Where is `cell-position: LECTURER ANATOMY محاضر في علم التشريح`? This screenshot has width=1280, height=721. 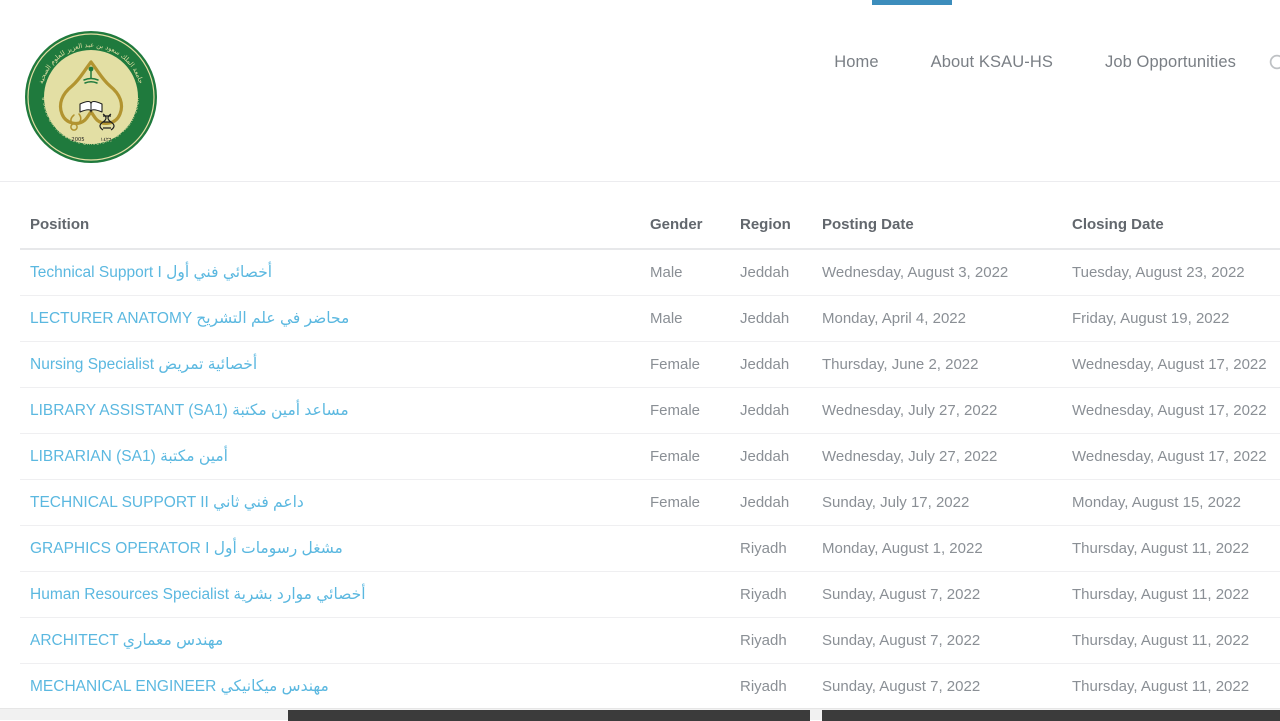 cell-position: LECTURER ANATOMY محاضر في علم التشريح is located at coordinates (330, 319).